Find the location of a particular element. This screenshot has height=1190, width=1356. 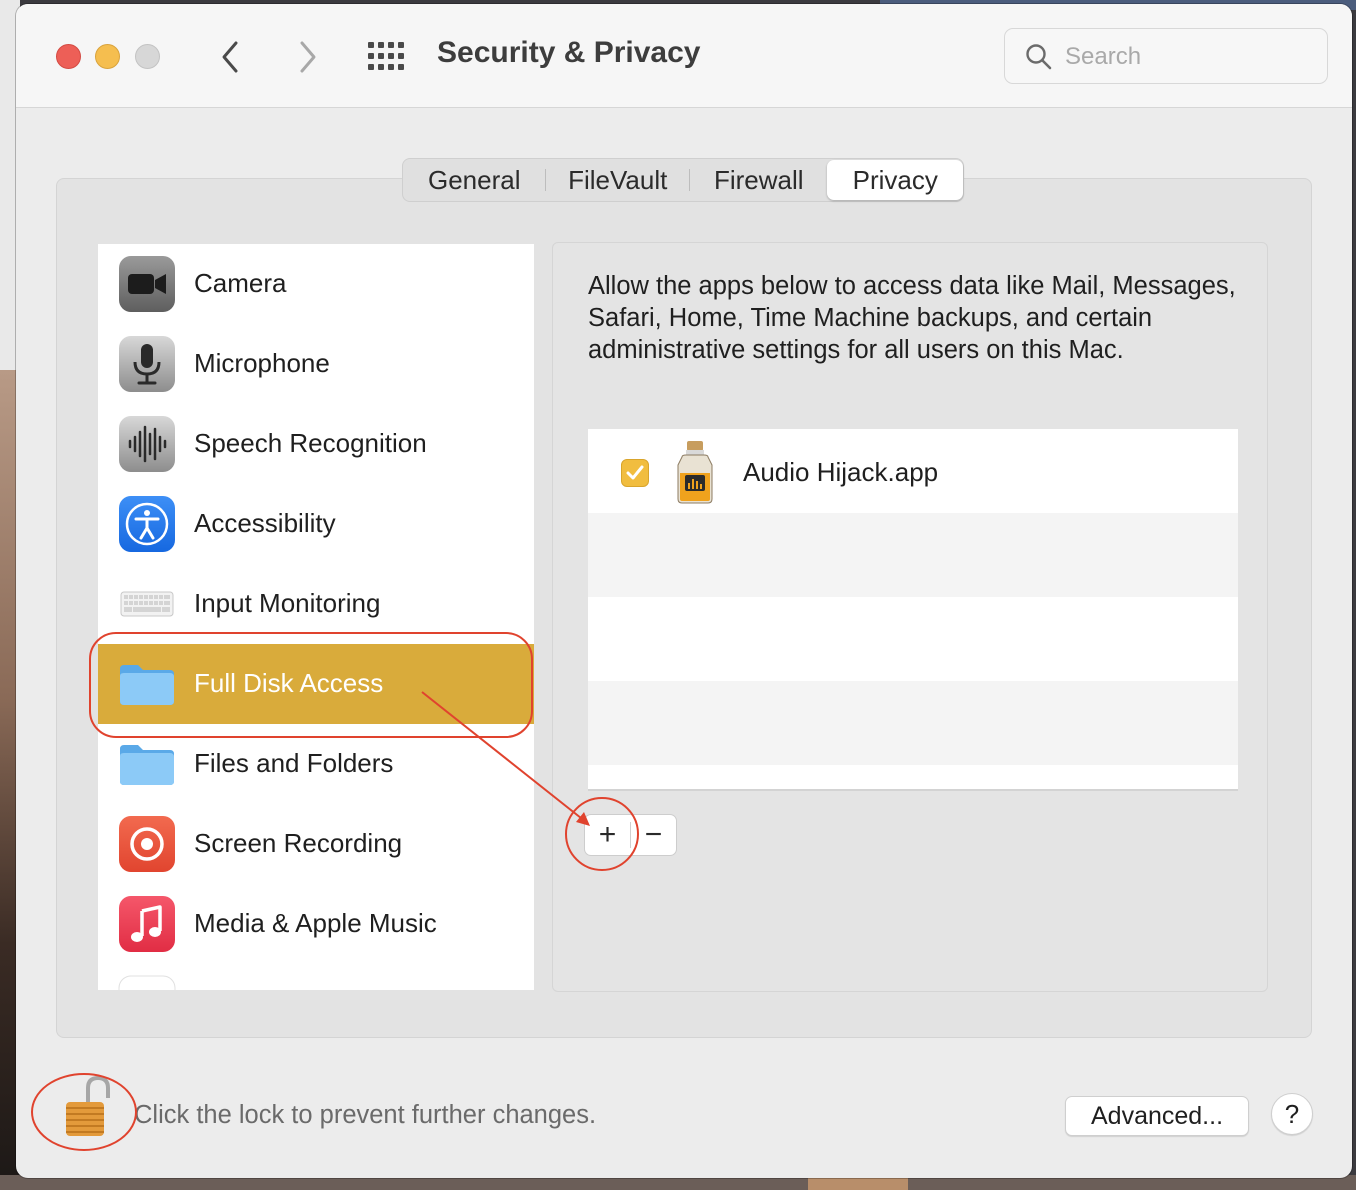

music-note-icon is located at coordinates (147, 924).